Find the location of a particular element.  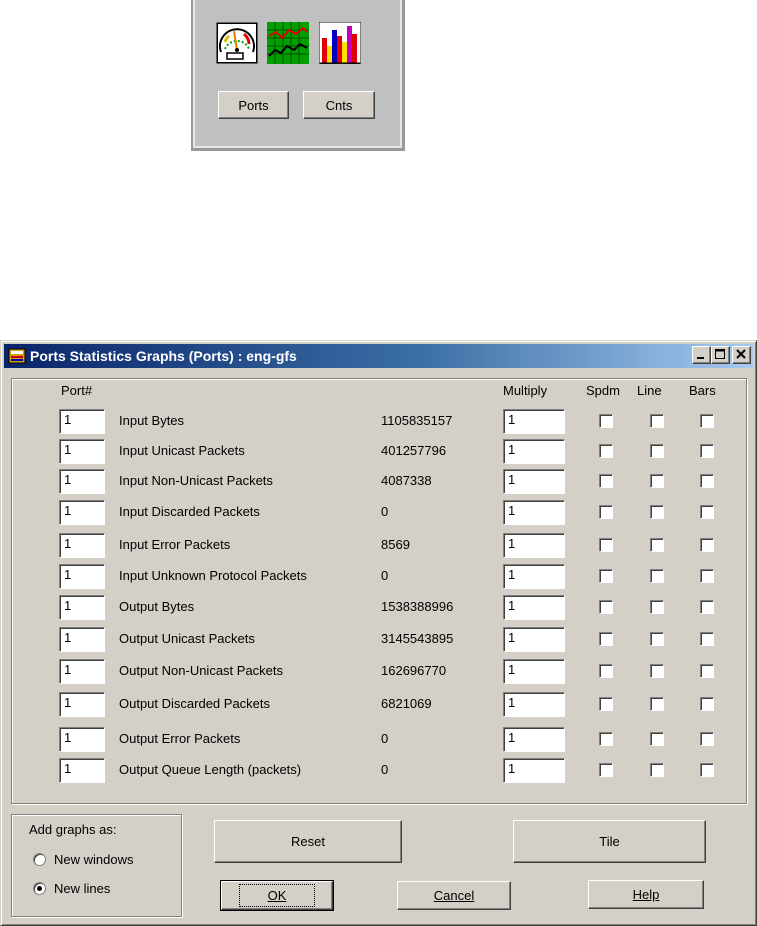

cancel-button: Cancel is located at coordinates (454, 895).